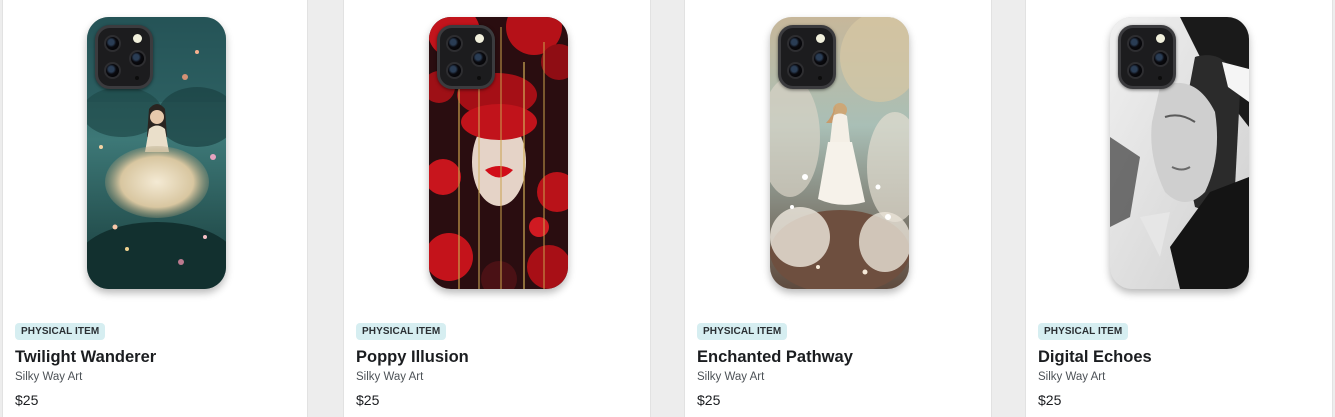 The width and height of the screenshot is (1335, 417). Describe the element at coordinates (85, 357) in the screenshot. I see `product-title: Twilight Wanderer` at that location.